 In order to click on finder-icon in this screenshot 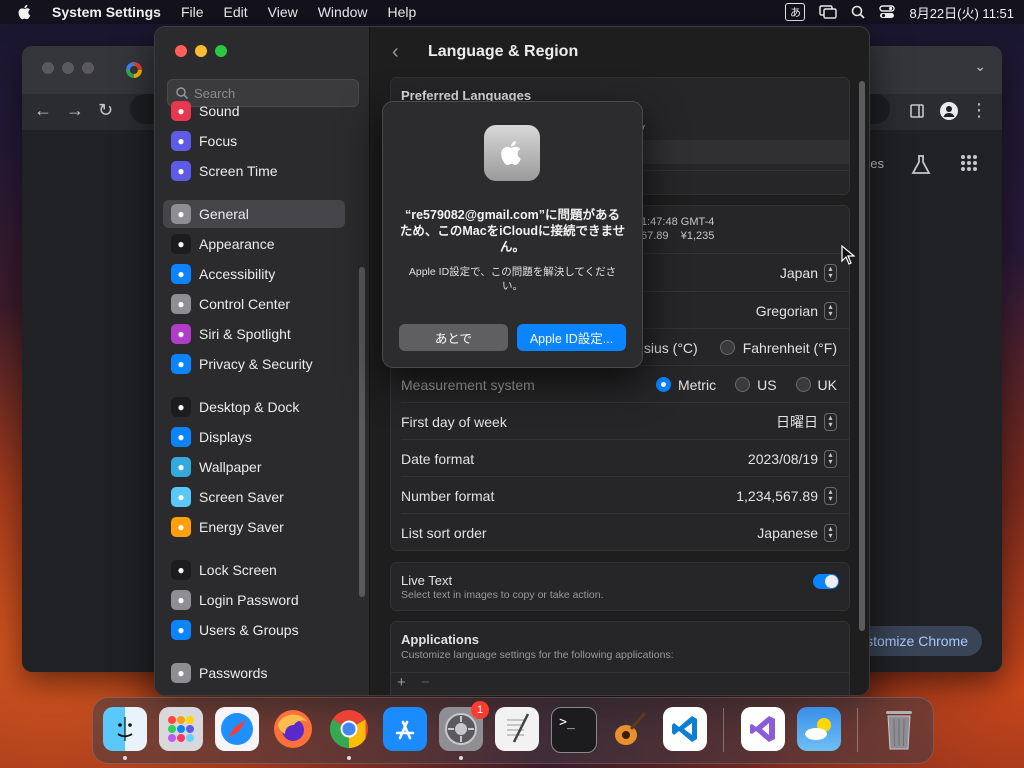, I will do `click(125, 729)`.